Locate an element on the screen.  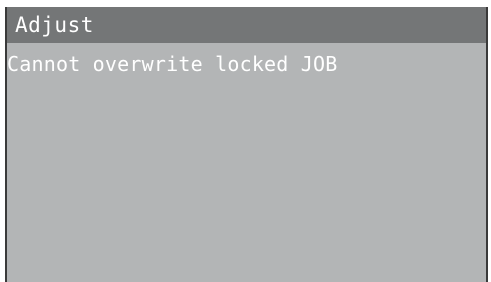
error-message: Cannot overwrite locked JOB is located at coordinates (172, 64).